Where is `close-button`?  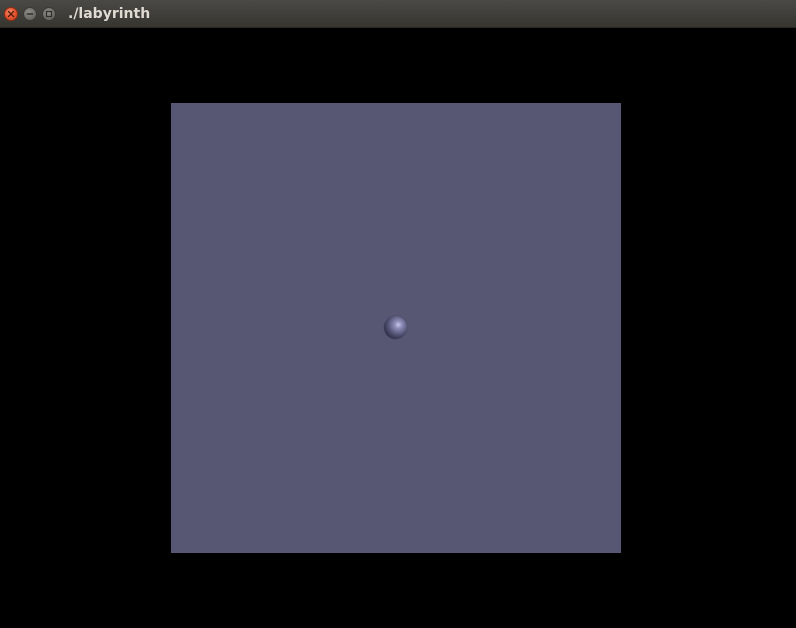
close-button is located at coordinates (11, 14).